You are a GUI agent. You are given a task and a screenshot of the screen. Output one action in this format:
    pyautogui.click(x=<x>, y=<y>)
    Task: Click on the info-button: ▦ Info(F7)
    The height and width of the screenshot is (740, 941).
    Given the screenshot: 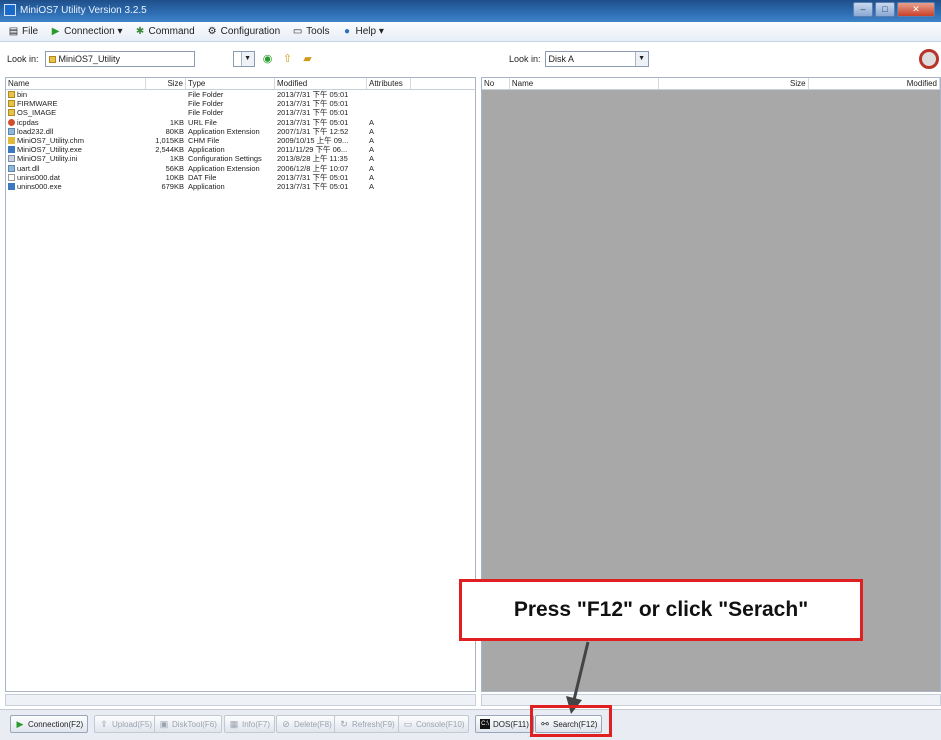 What is the action you would take?
    pyautogui.click(x=250, y=724)
    